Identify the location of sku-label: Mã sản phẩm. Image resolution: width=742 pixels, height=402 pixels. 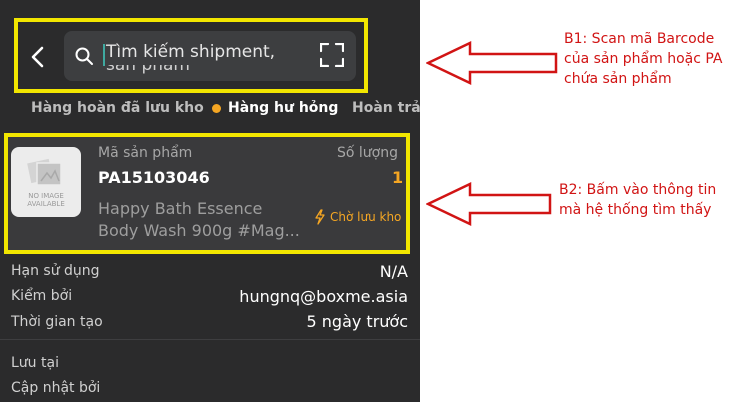
(145, 153).